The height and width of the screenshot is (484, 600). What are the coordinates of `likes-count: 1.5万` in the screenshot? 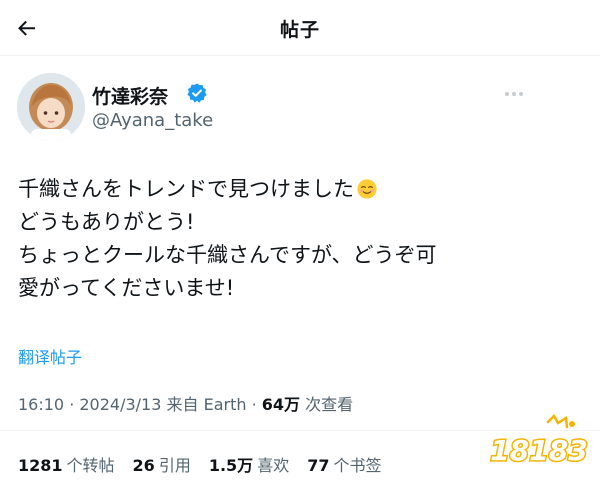 It's located at (231, 465).